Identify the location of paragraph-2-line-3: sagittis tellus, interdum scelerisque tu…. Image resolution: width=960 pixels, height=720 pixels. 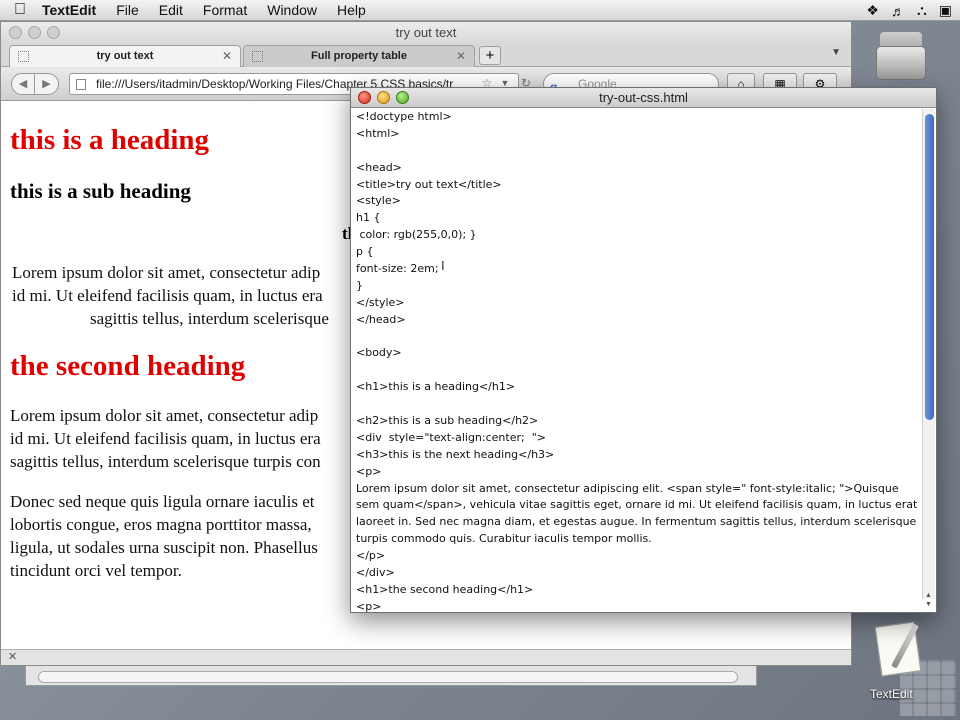
(165, 461).